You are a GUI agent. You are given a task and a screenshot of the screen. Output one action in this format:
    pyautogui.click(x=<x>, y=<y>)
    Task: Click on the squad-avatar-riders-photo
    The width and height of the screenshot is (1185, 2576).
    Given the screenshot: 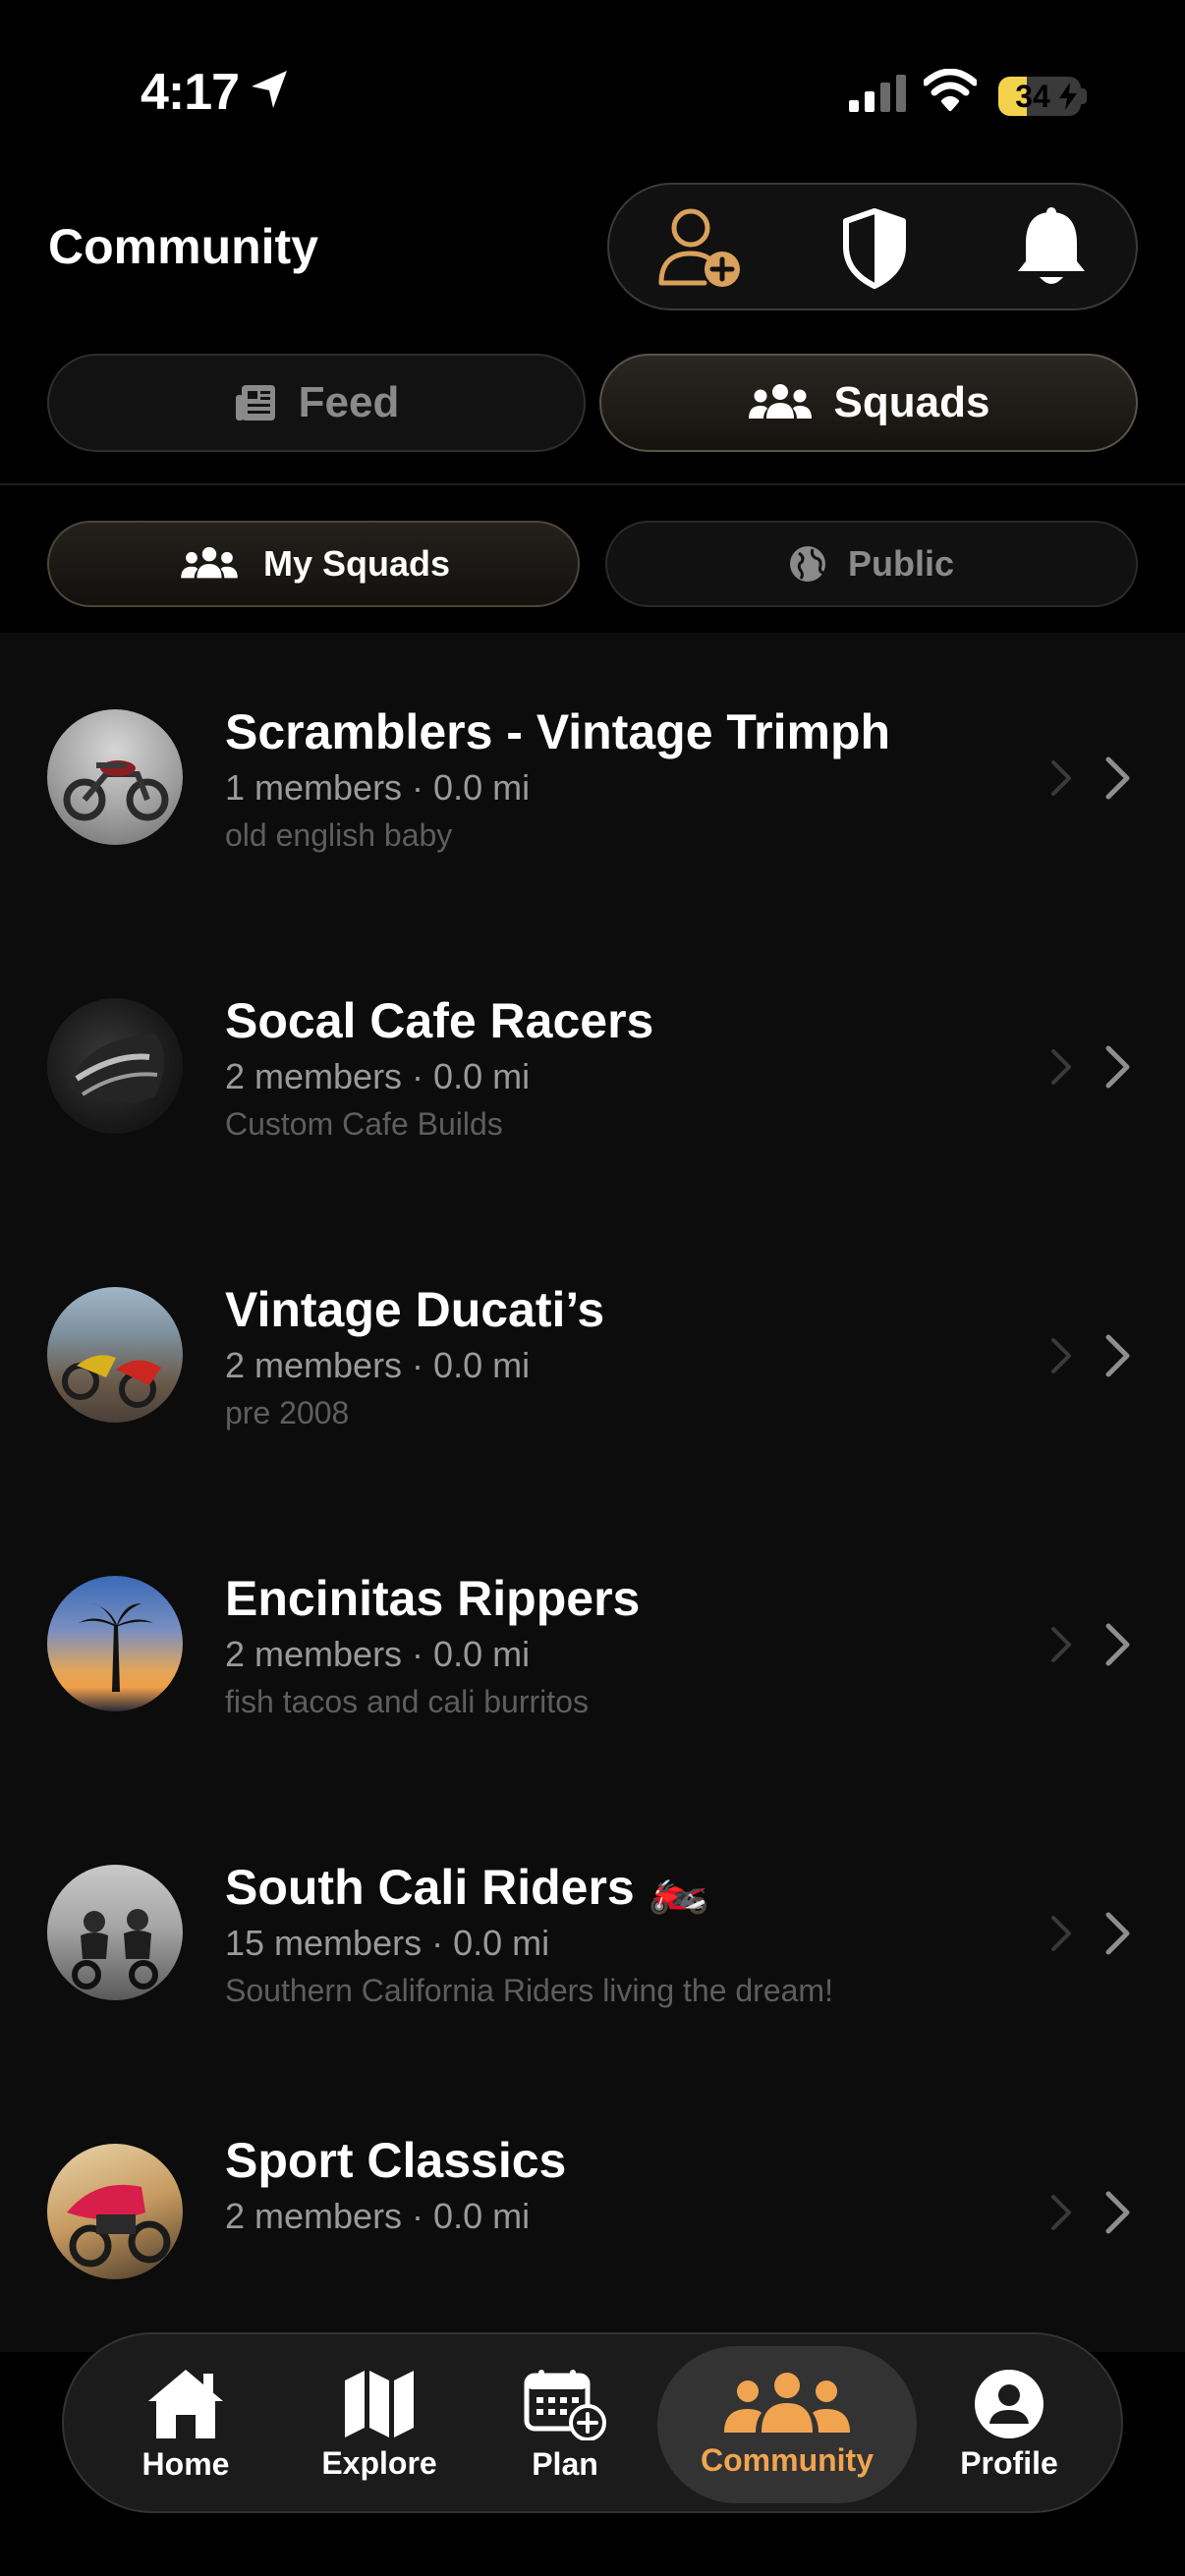 What is the action you would take?
    pyautogui.click(x=115, y=1932)
    